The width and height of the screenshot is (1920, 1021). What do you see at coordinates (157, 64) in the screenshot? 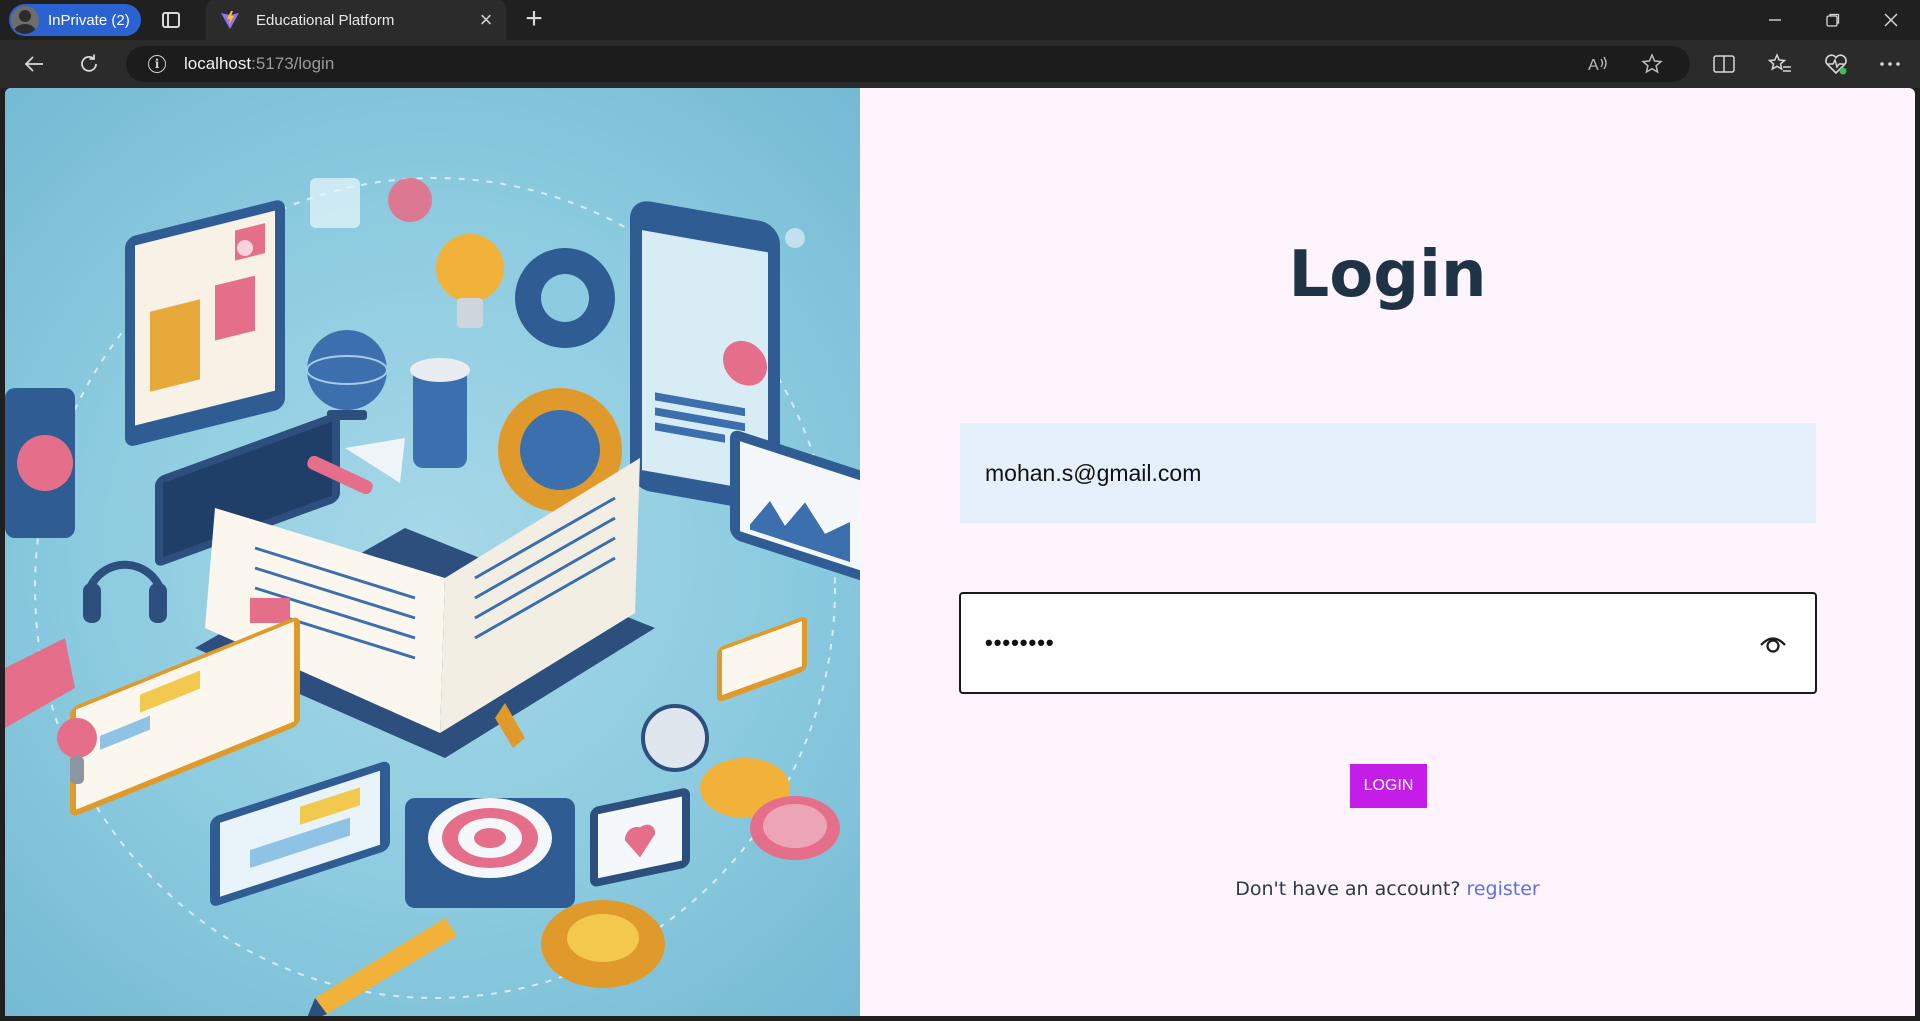
I see `info-icon: i` at bounding box center [157, 64].